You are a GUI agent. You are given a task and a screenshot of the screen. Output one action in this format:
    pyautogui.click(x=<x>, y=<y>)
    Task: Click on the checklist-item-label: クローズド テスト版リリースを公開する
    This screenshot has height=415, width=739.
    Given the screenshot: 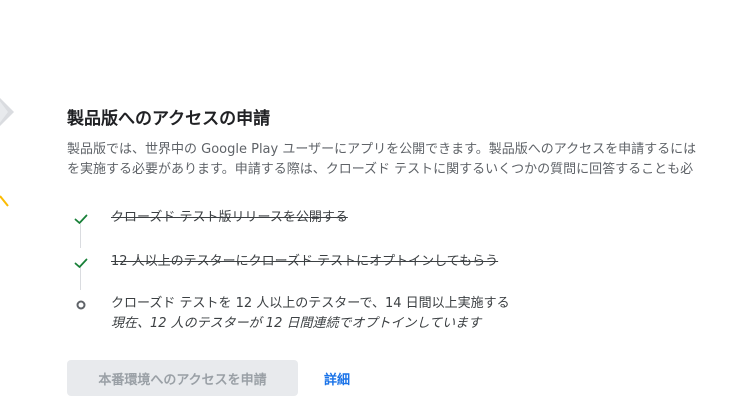 What is the action you would take?
    pyautogui.click(x=229, y=217)
    